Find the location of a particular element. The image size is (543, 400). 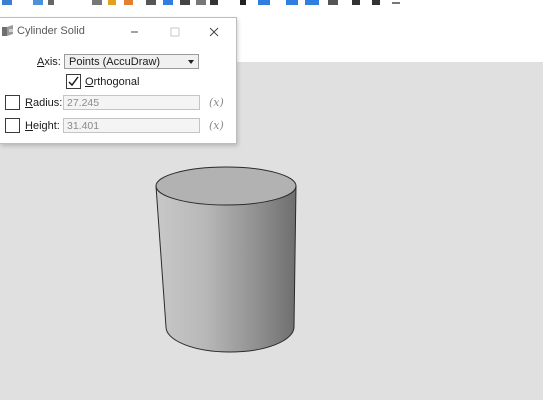

axis-dropdown: Points (AccuDraw) is located at coordinates (131, 61).